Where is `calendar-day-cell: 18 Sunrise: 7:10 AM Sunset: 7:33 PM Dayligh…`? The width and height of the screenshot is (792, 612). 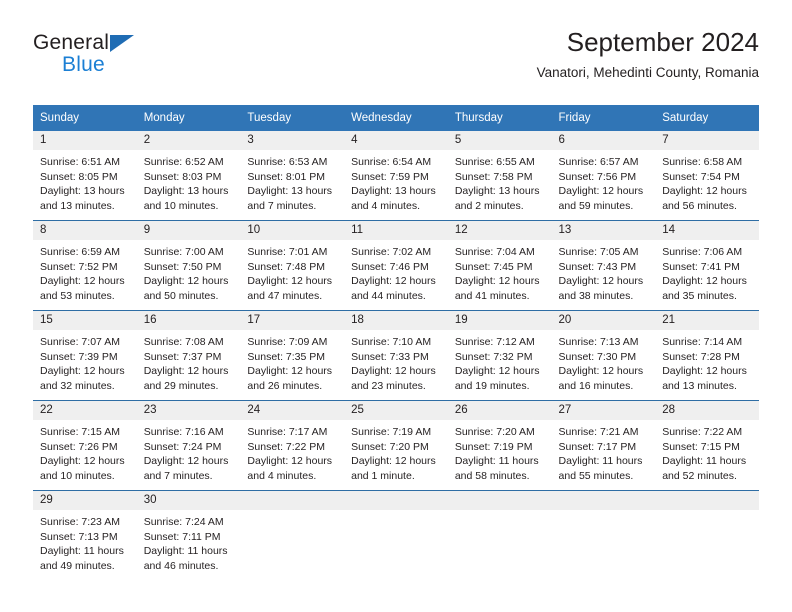 calendar-day-cell: 18 Sunrise: 7:10 AM Sunset: 7:33 PM Dayligh… is located at coordinates (396, 355).